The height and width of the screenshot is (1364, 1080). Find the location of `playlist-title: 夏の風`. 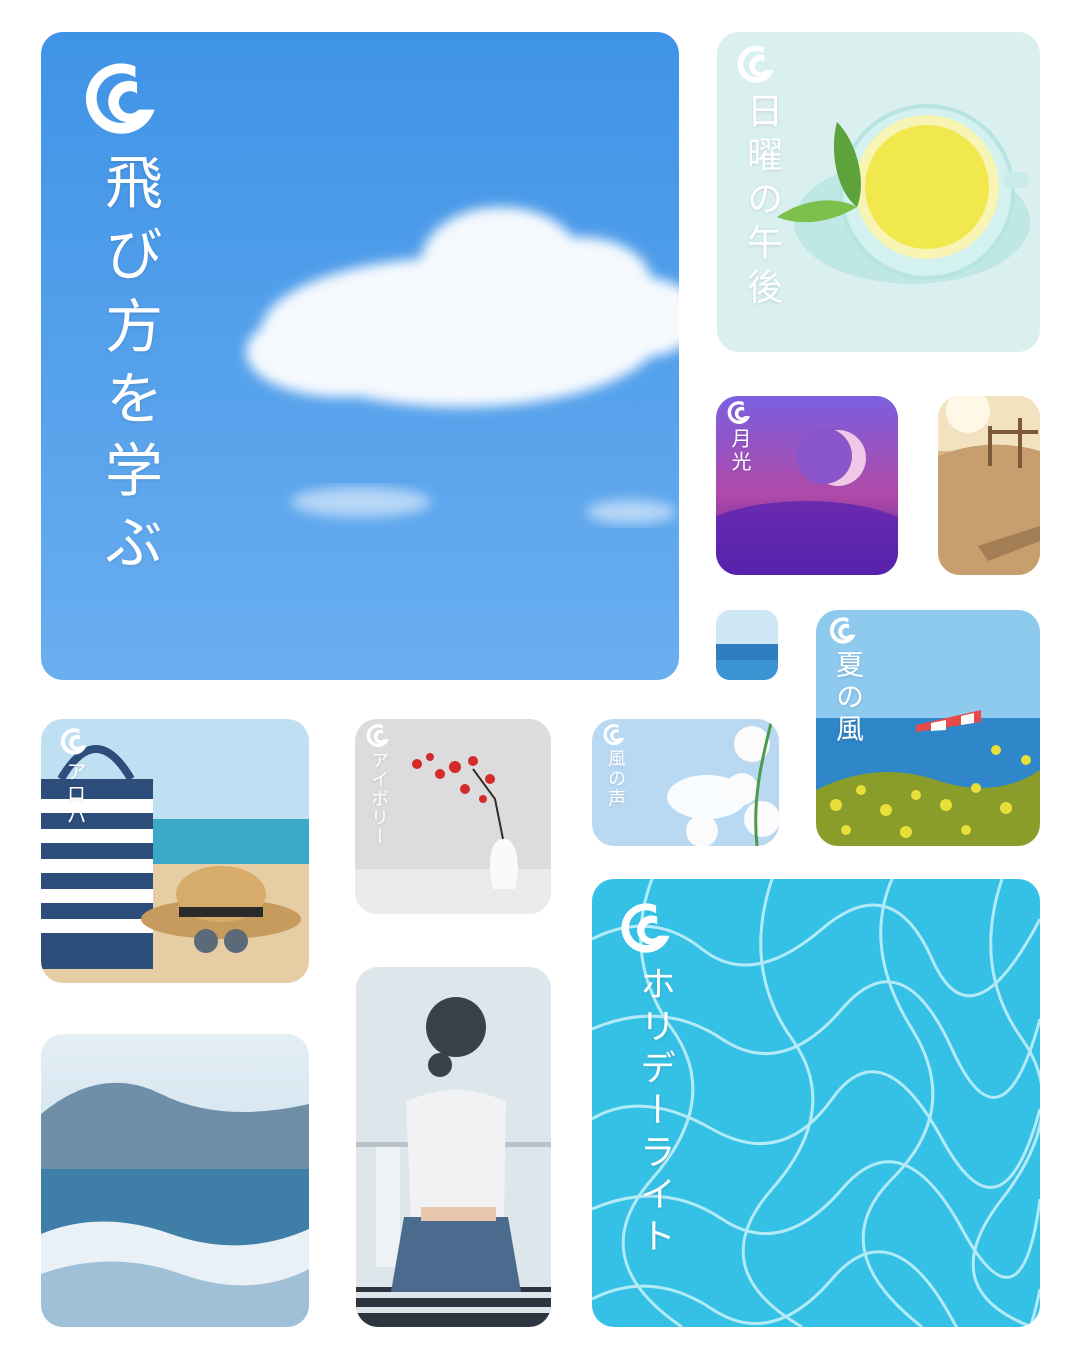

playlist-title: 夏の風 is located at coordinates (848, 698).